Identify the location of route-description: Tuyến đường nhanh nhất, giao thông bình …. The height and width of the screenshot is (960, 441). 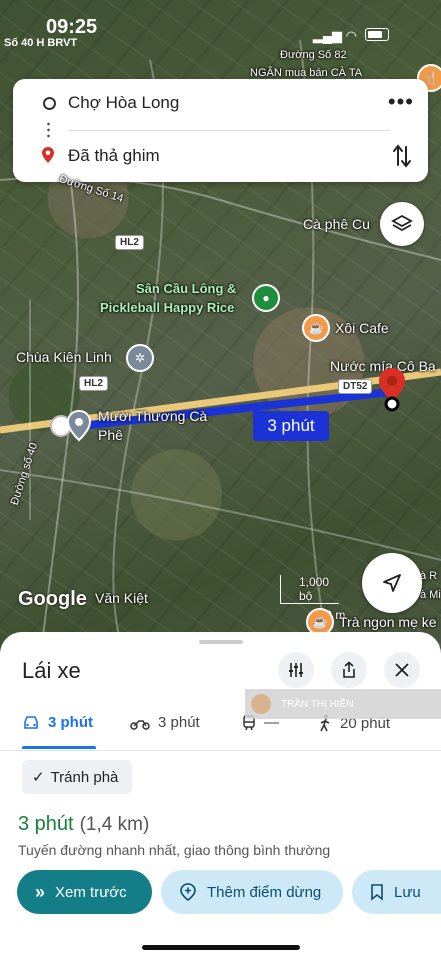
(174, 850).